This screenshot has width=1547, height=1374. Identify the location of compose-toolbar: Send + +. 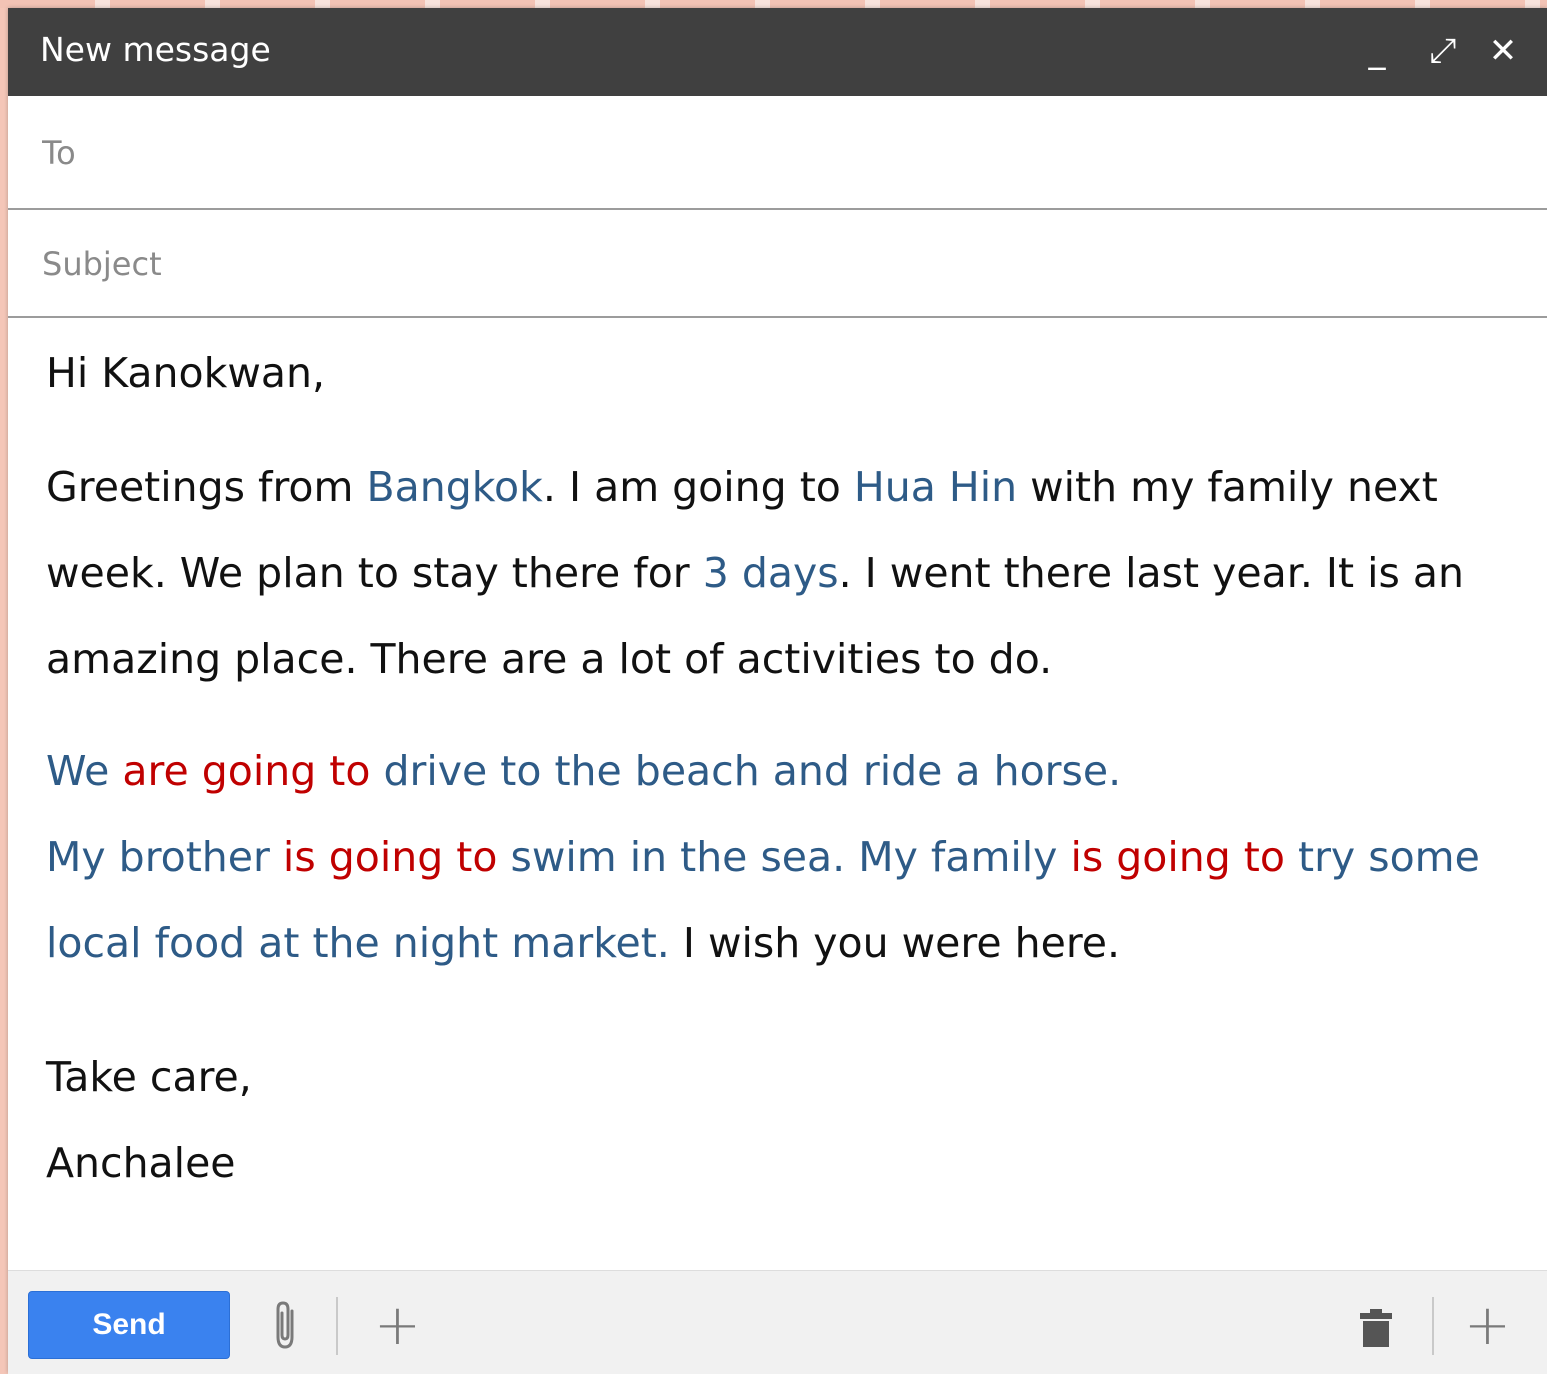
(777, 1322).